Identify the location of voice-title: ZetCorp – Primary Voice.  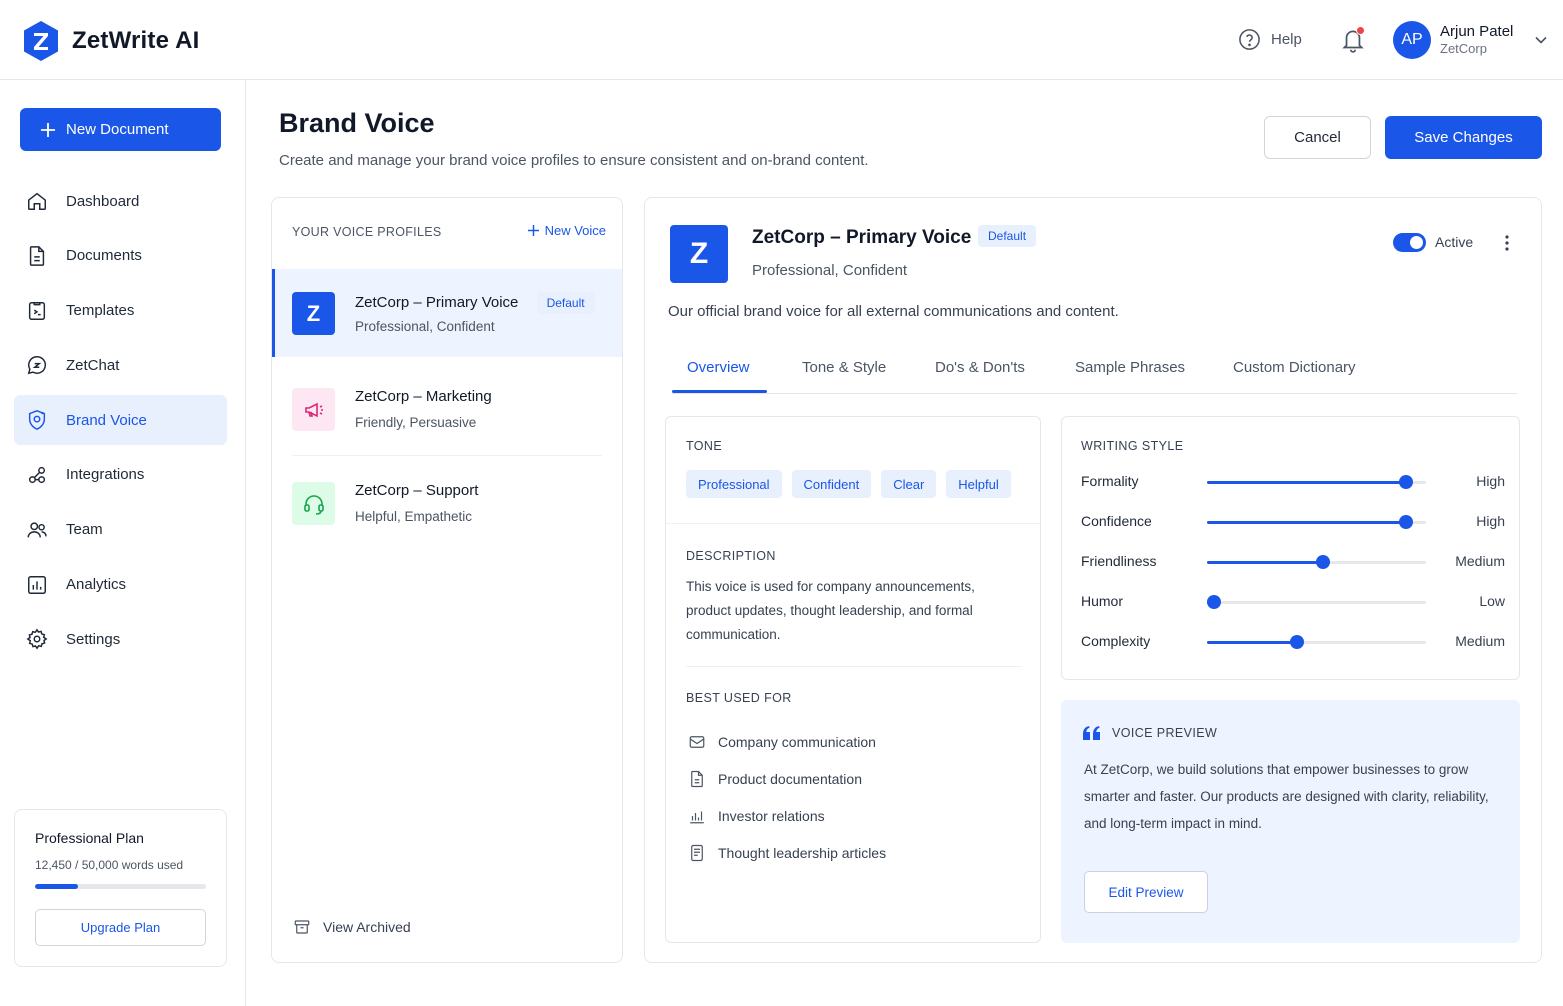
(862, 237).